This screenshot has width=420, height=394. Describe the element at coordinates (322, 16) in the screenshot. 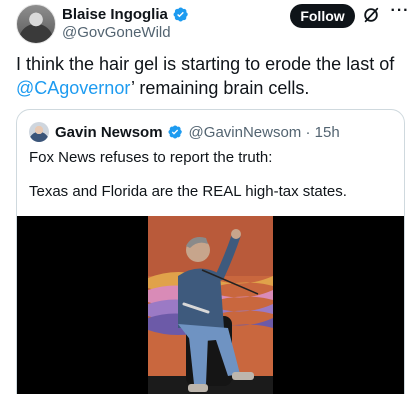

I see `follow-button: Follow` at that location.